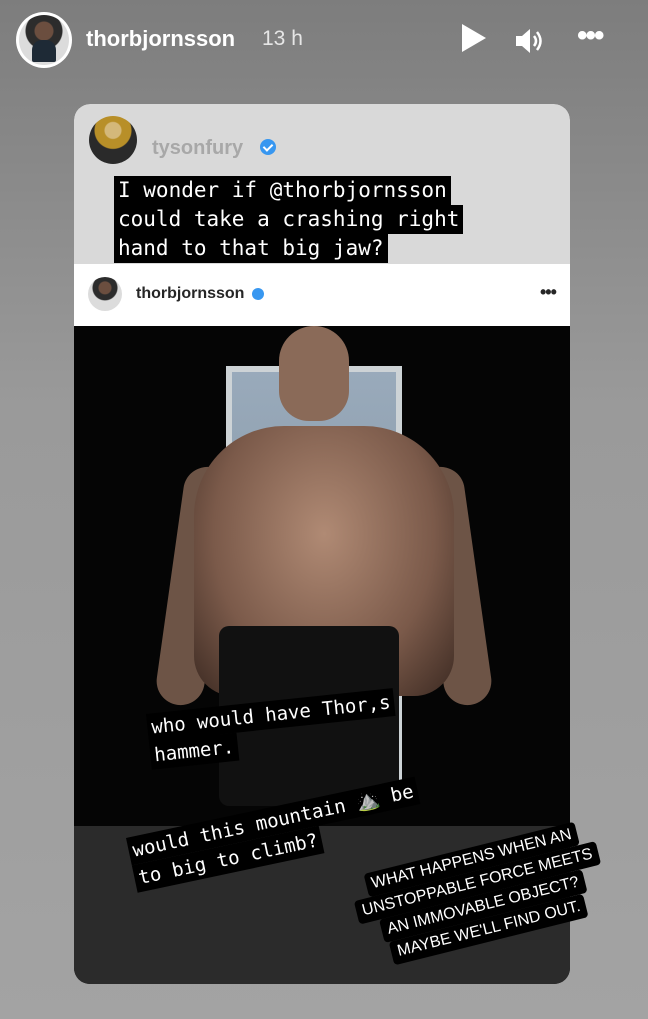  I want to click on quoted-author-avatar, so click(113, 140).